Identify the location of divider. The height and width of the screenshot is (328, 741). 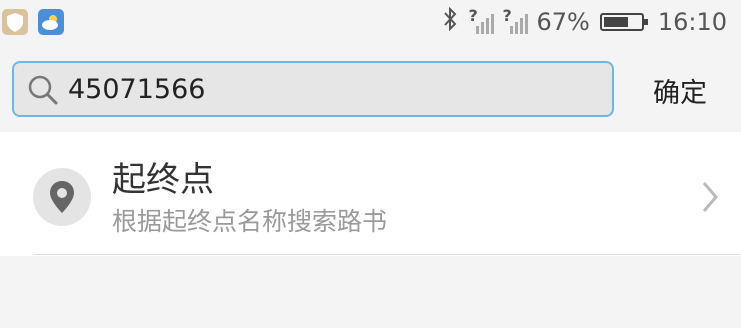
(387, 254).